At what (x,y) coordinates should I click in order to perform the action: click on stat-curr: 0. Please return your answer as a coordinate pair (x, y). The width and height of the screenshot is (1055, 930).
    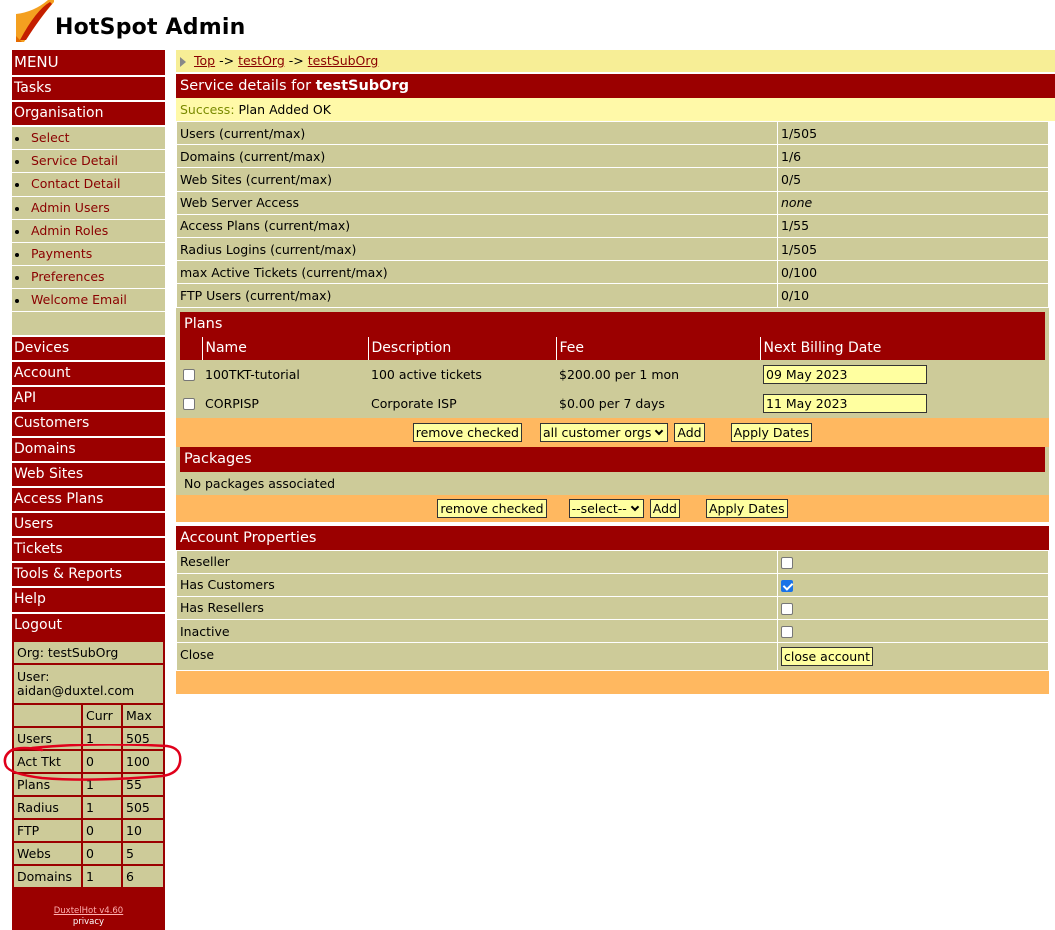
    Looking at the image, I should click on (102, 830).